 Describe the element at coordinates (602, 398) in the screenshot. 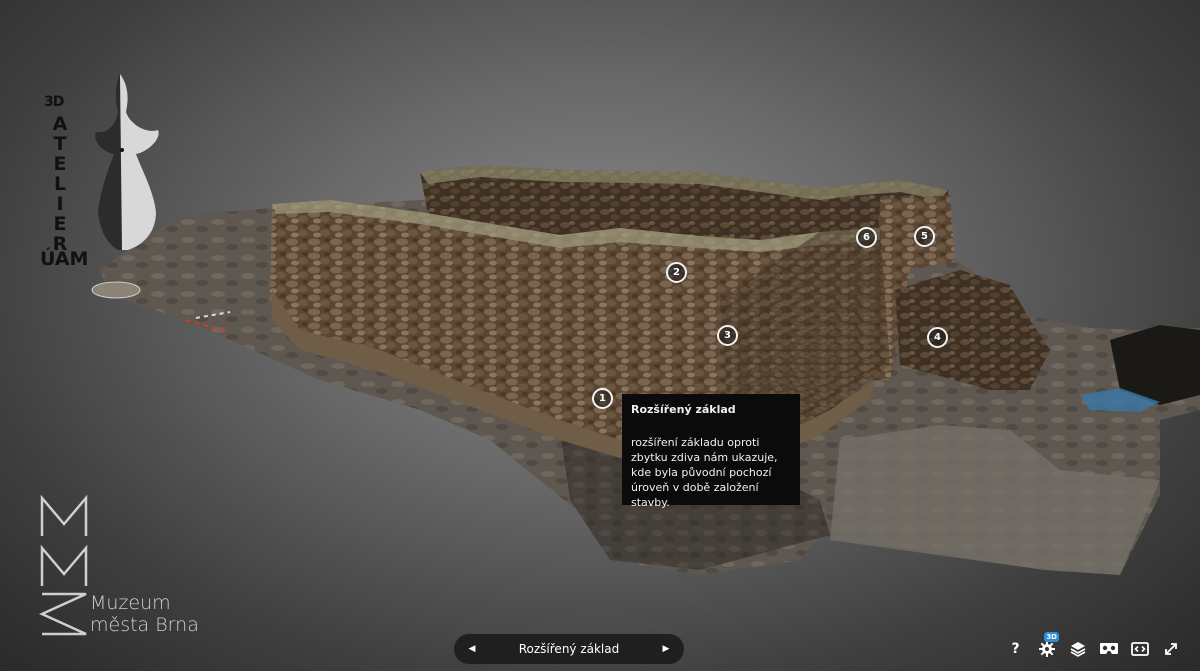

I see `annotation-hotspot-1: 1` at that location.